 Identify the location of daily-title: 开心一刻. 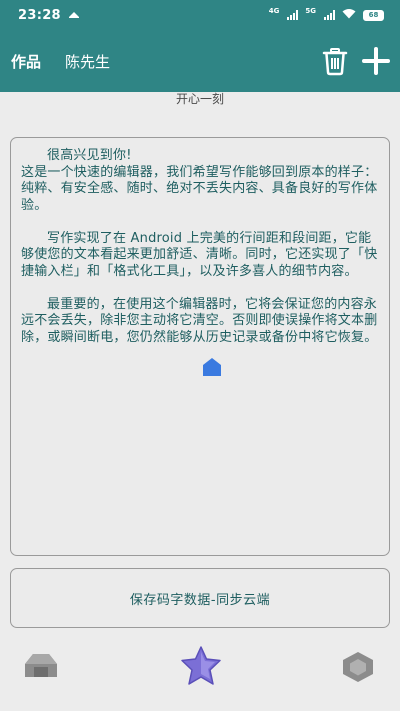
(199, 99).